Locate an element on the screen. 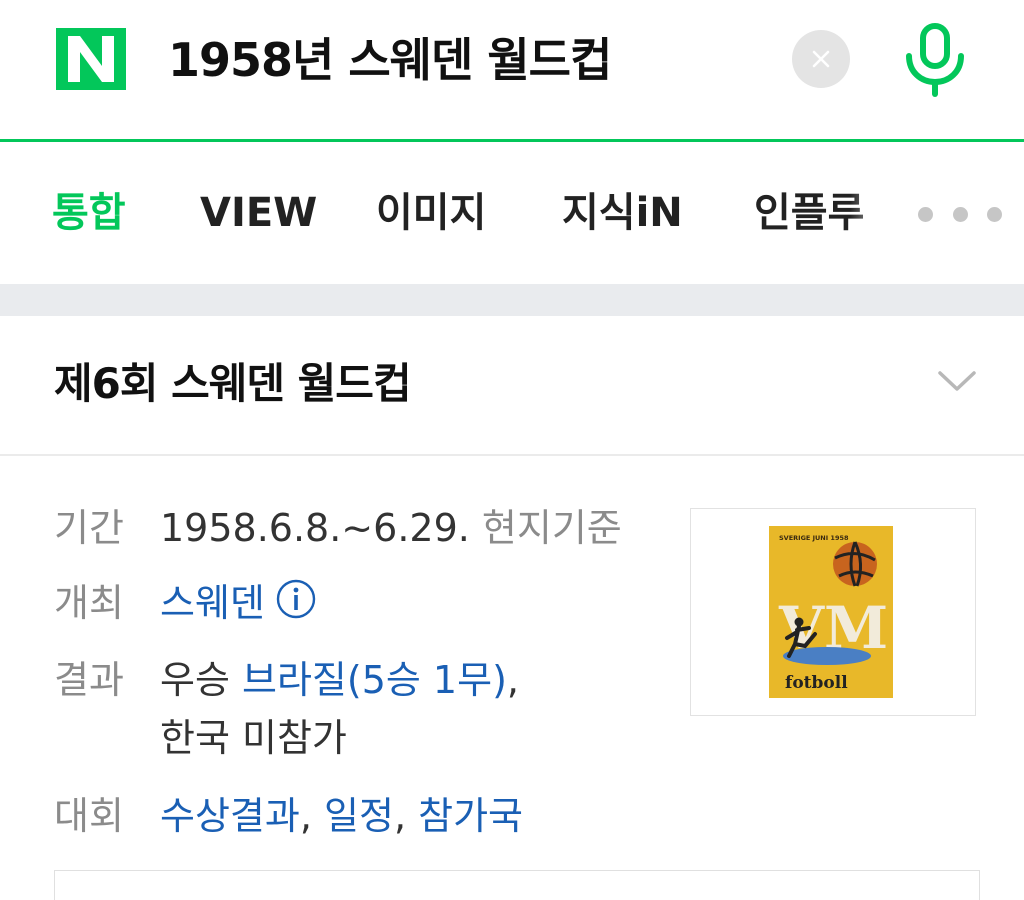 The width and height of the screenshot is (1024, 900). row-period: 기간 1958.6.8.~6.29. 현지기준 is located at coordinates (338, 528).